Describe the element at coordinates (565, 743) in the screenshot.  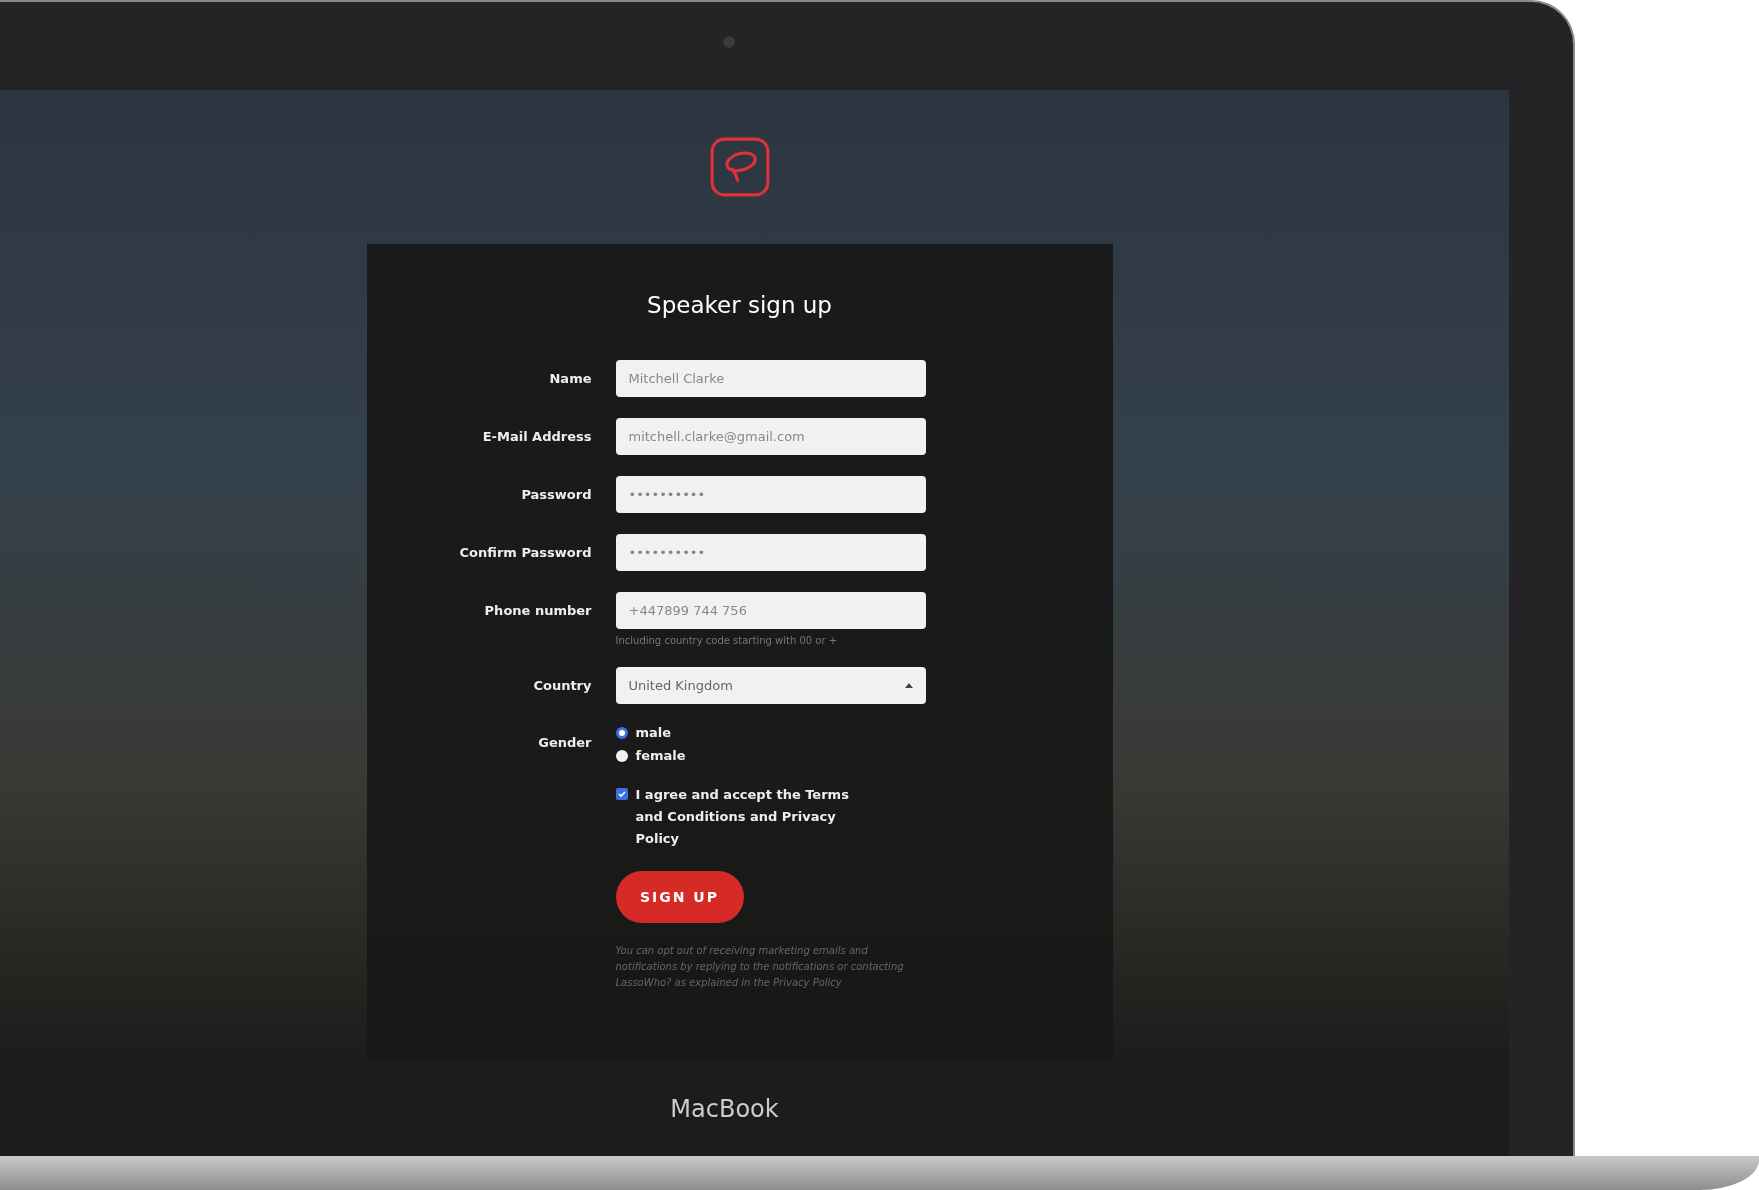
I see `field-label: Gender` at that location.